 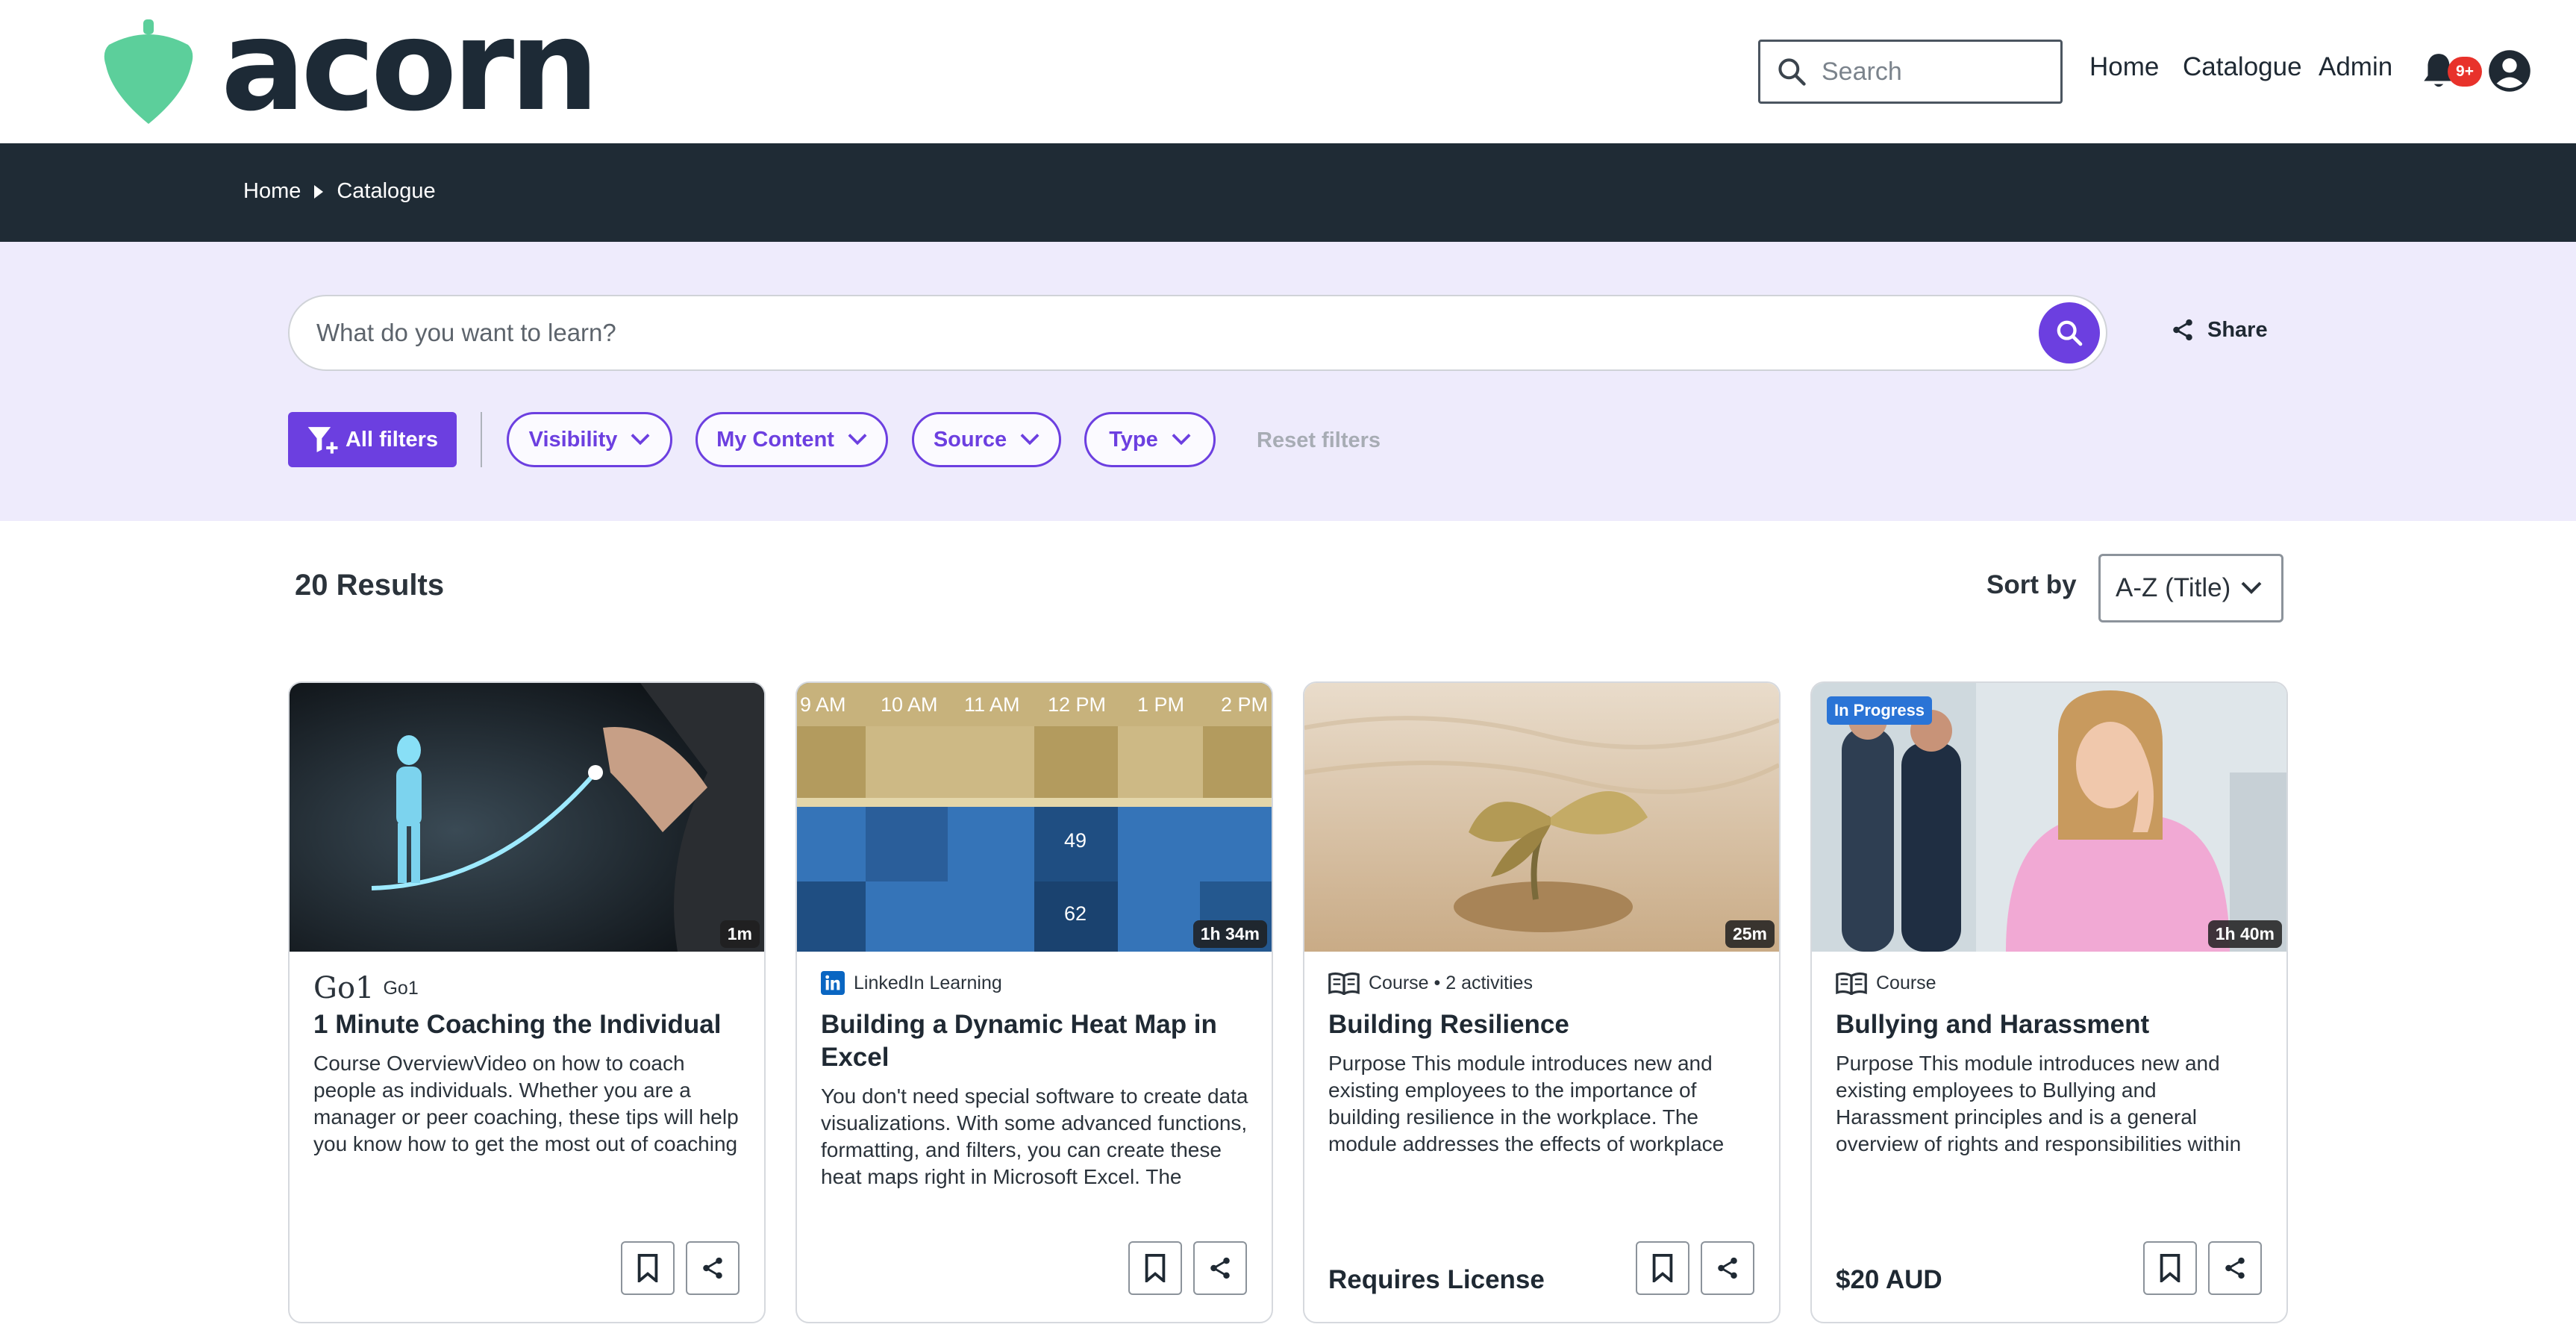 What do you see at coordinates (481, 439) in the screenshot?
I see `filter-divider` at bounding box center [481, 439].